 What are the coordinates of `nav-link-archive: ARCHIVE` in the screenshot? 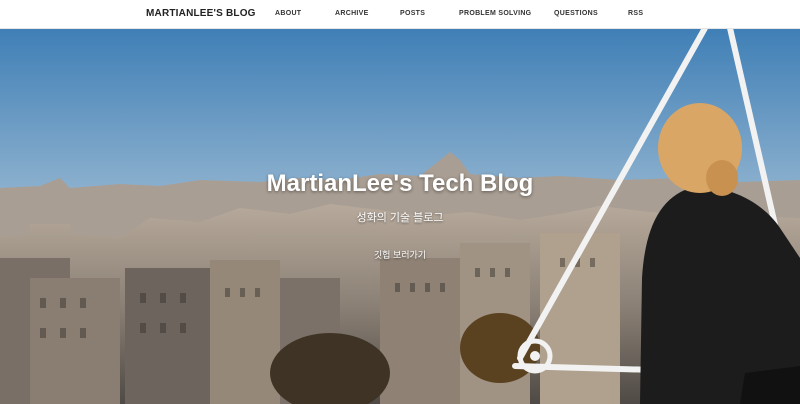 It's located at (352, 14).